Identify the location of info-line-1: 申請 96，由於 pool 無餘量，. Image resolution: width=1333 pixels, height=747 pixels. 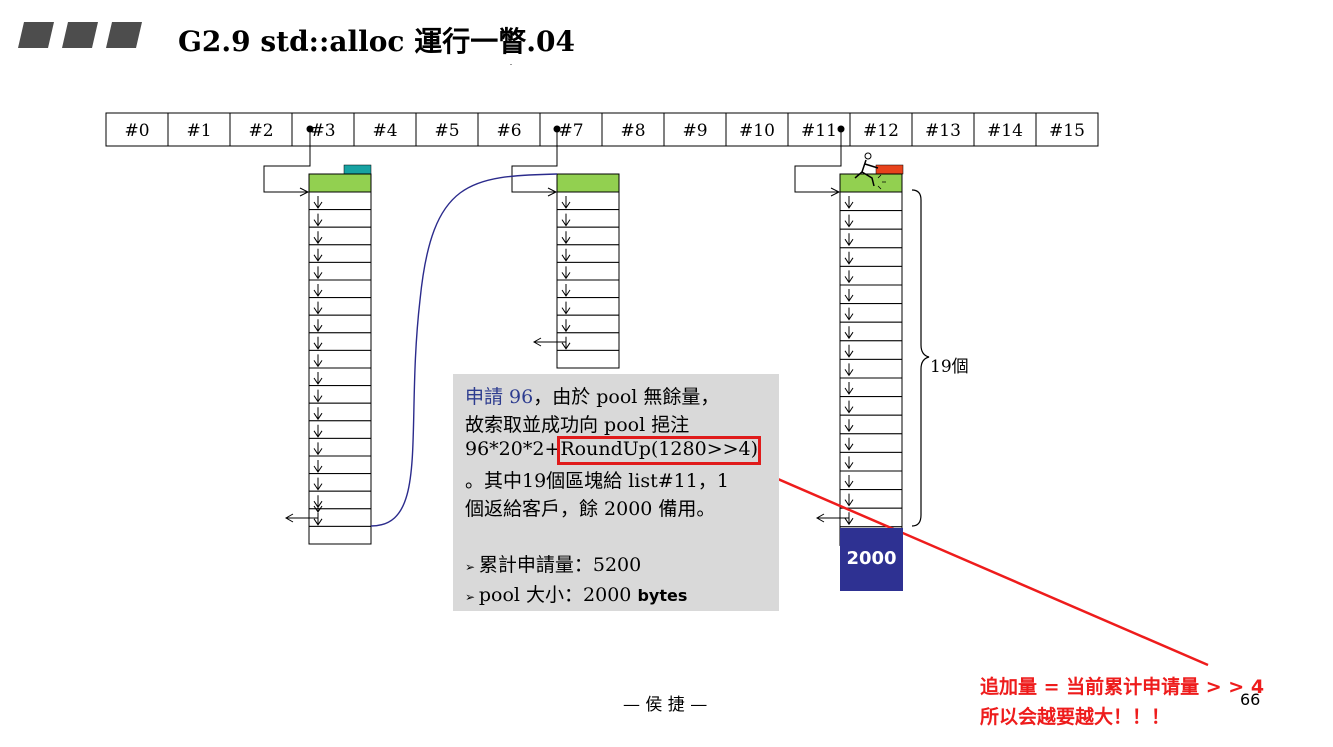
(592, 395).